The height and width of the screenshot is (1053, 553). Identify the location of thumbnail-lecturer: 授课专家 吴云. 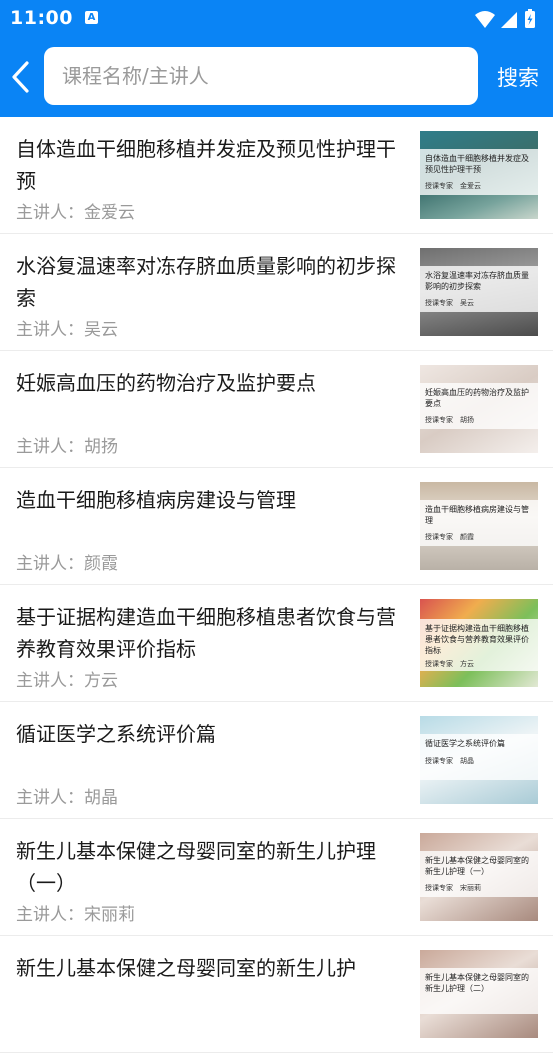
(449, 303).